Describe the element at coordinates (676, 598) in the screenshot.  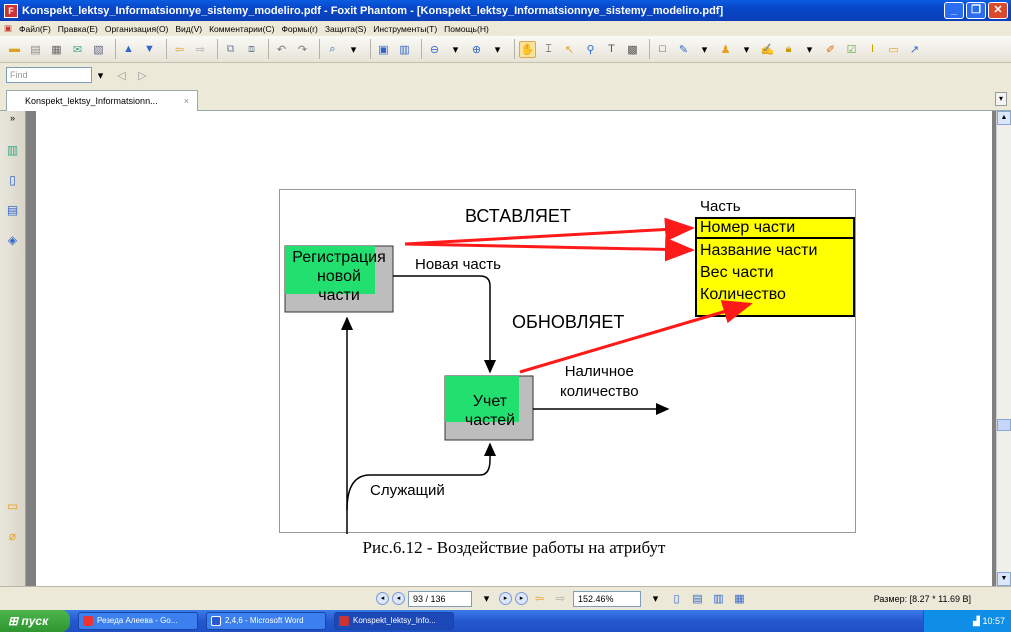
I see `single-page-icon: ▯` at that location.